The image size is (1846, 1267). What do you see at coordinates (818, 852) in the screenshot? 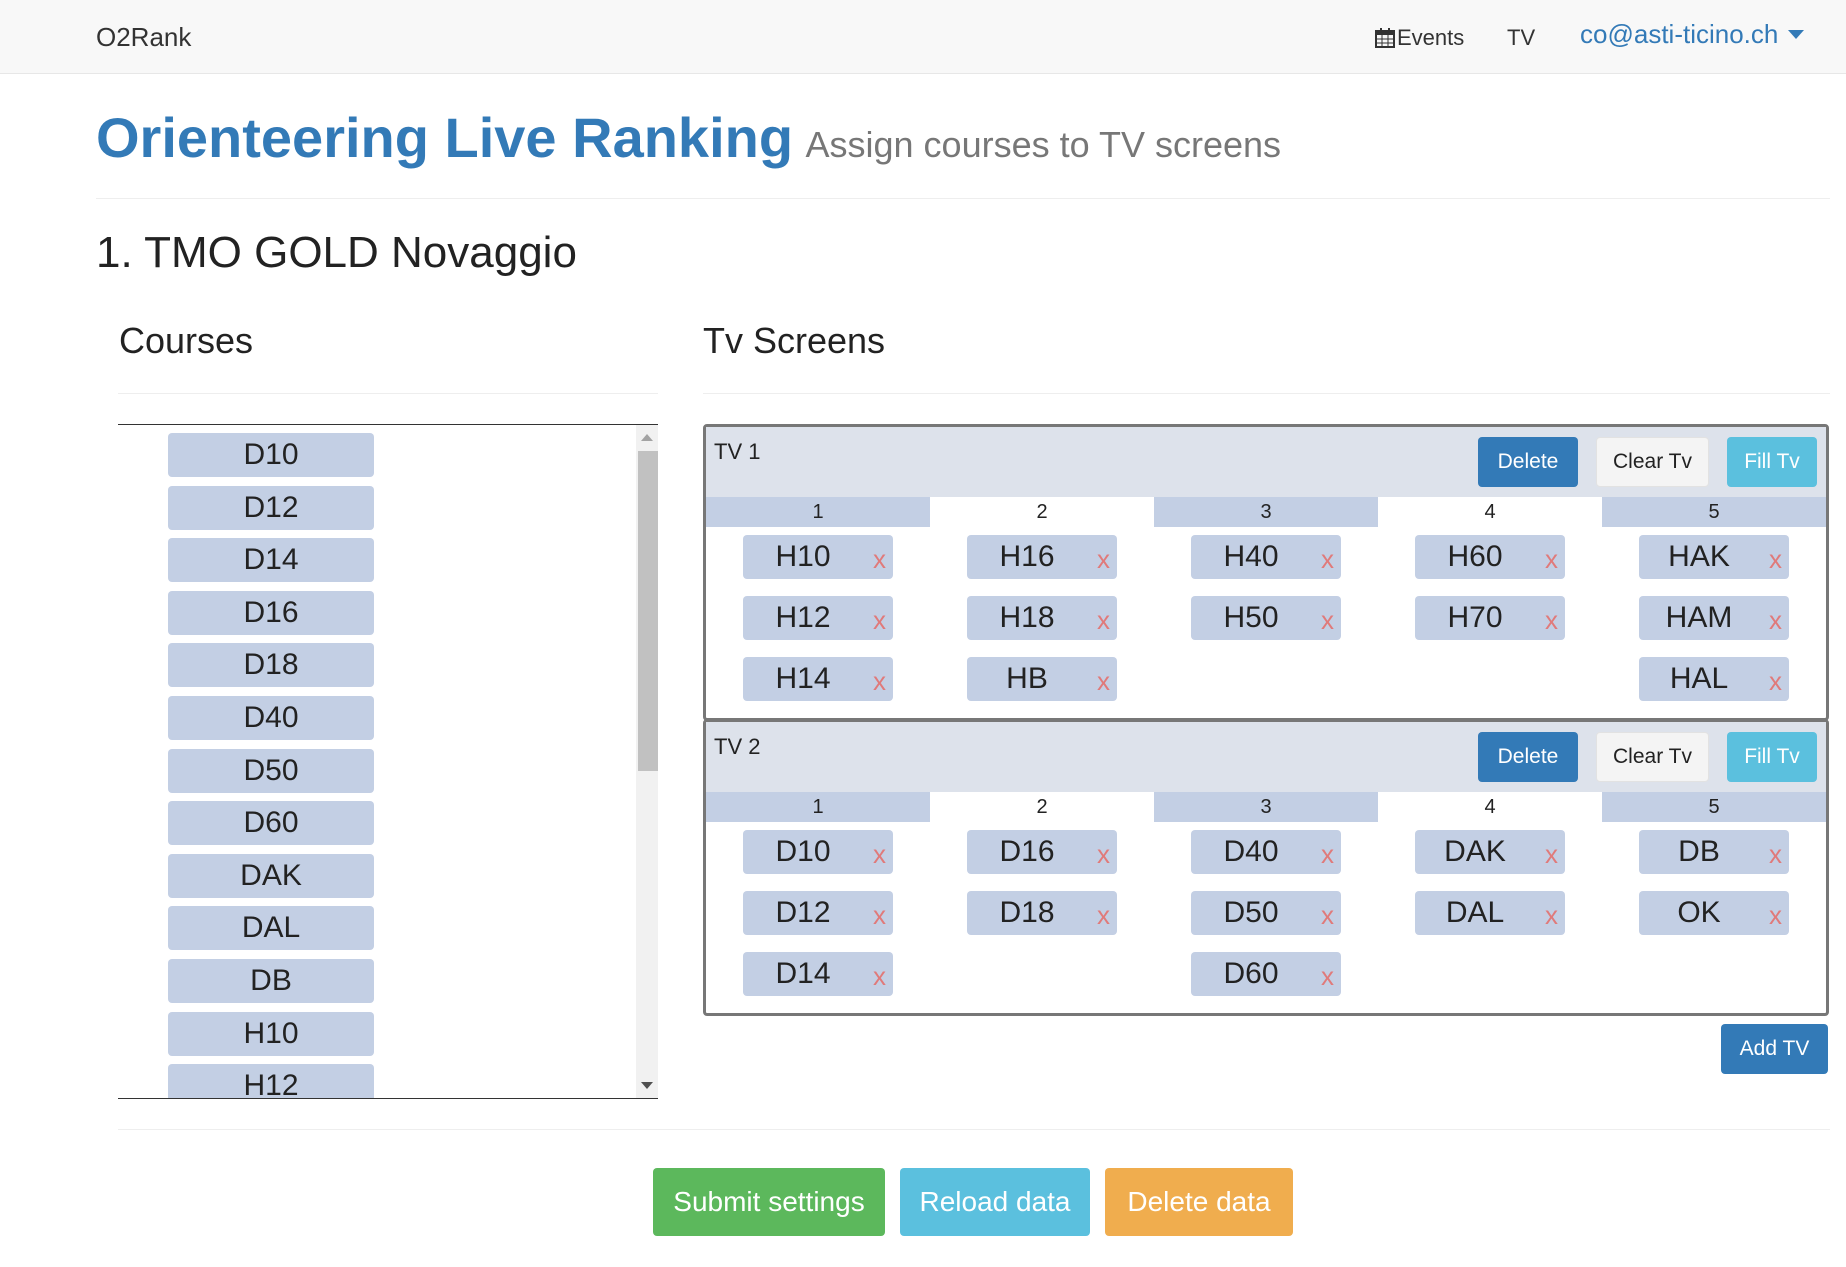
I see `assigned-course-chip: D10 x` at bounding box center [818, 852].